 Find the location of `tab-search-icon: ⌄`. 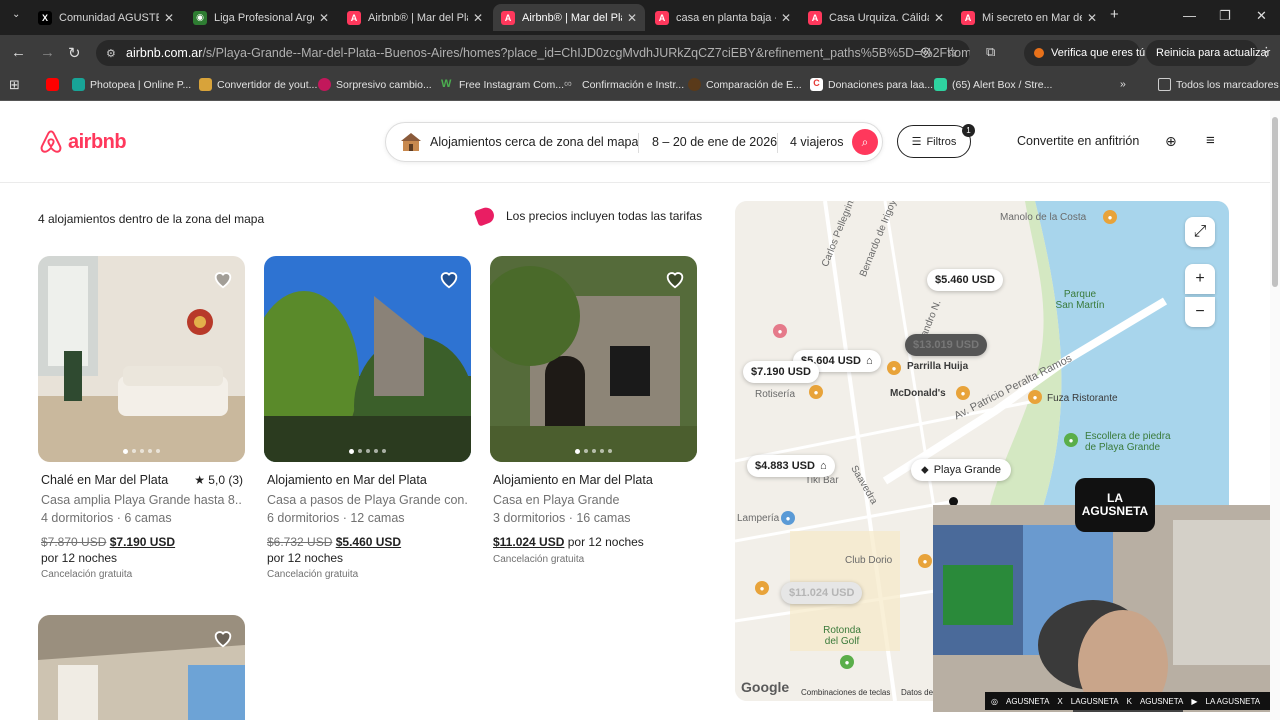

tab-search-icon: ⌄ is located at coordinates (16, 14).